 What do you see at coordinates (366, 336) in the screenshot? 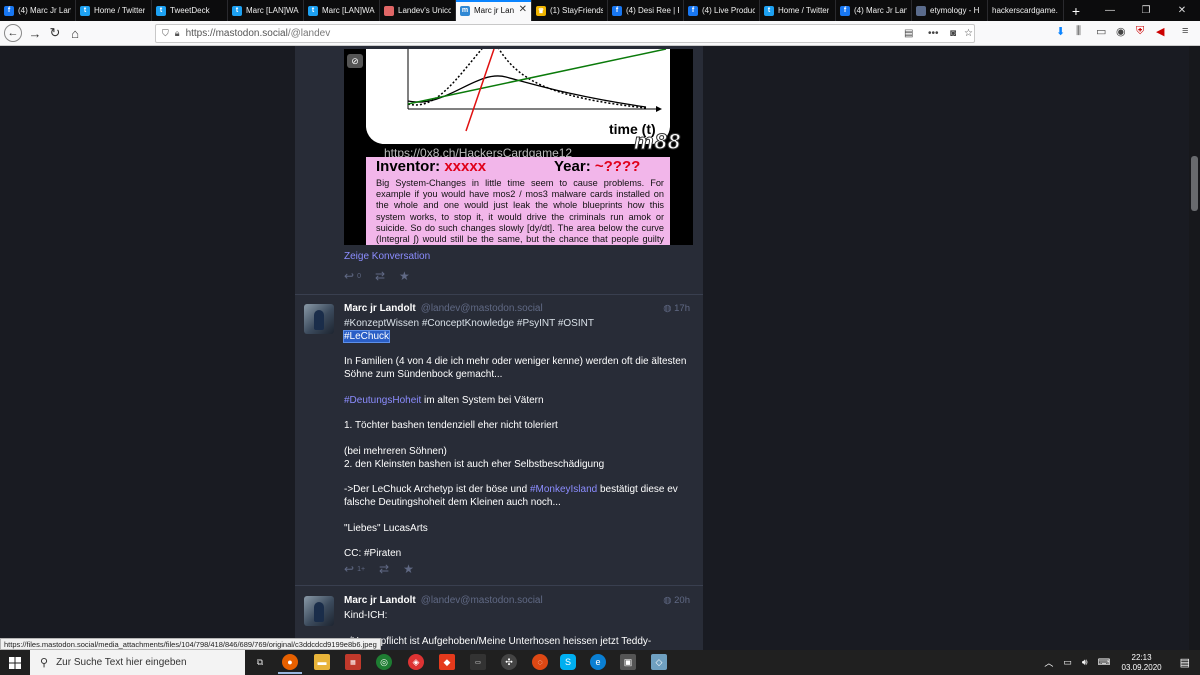
I see `hashtag-lechuck: #LeChuck` at bounding box center [366, 336].